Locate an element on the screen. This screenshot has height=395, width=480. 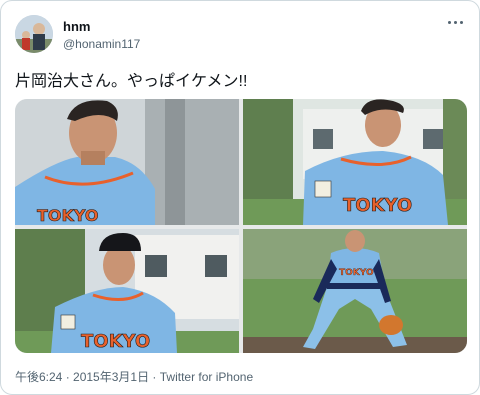
more-options-icon is located at coordinates (455, 22).